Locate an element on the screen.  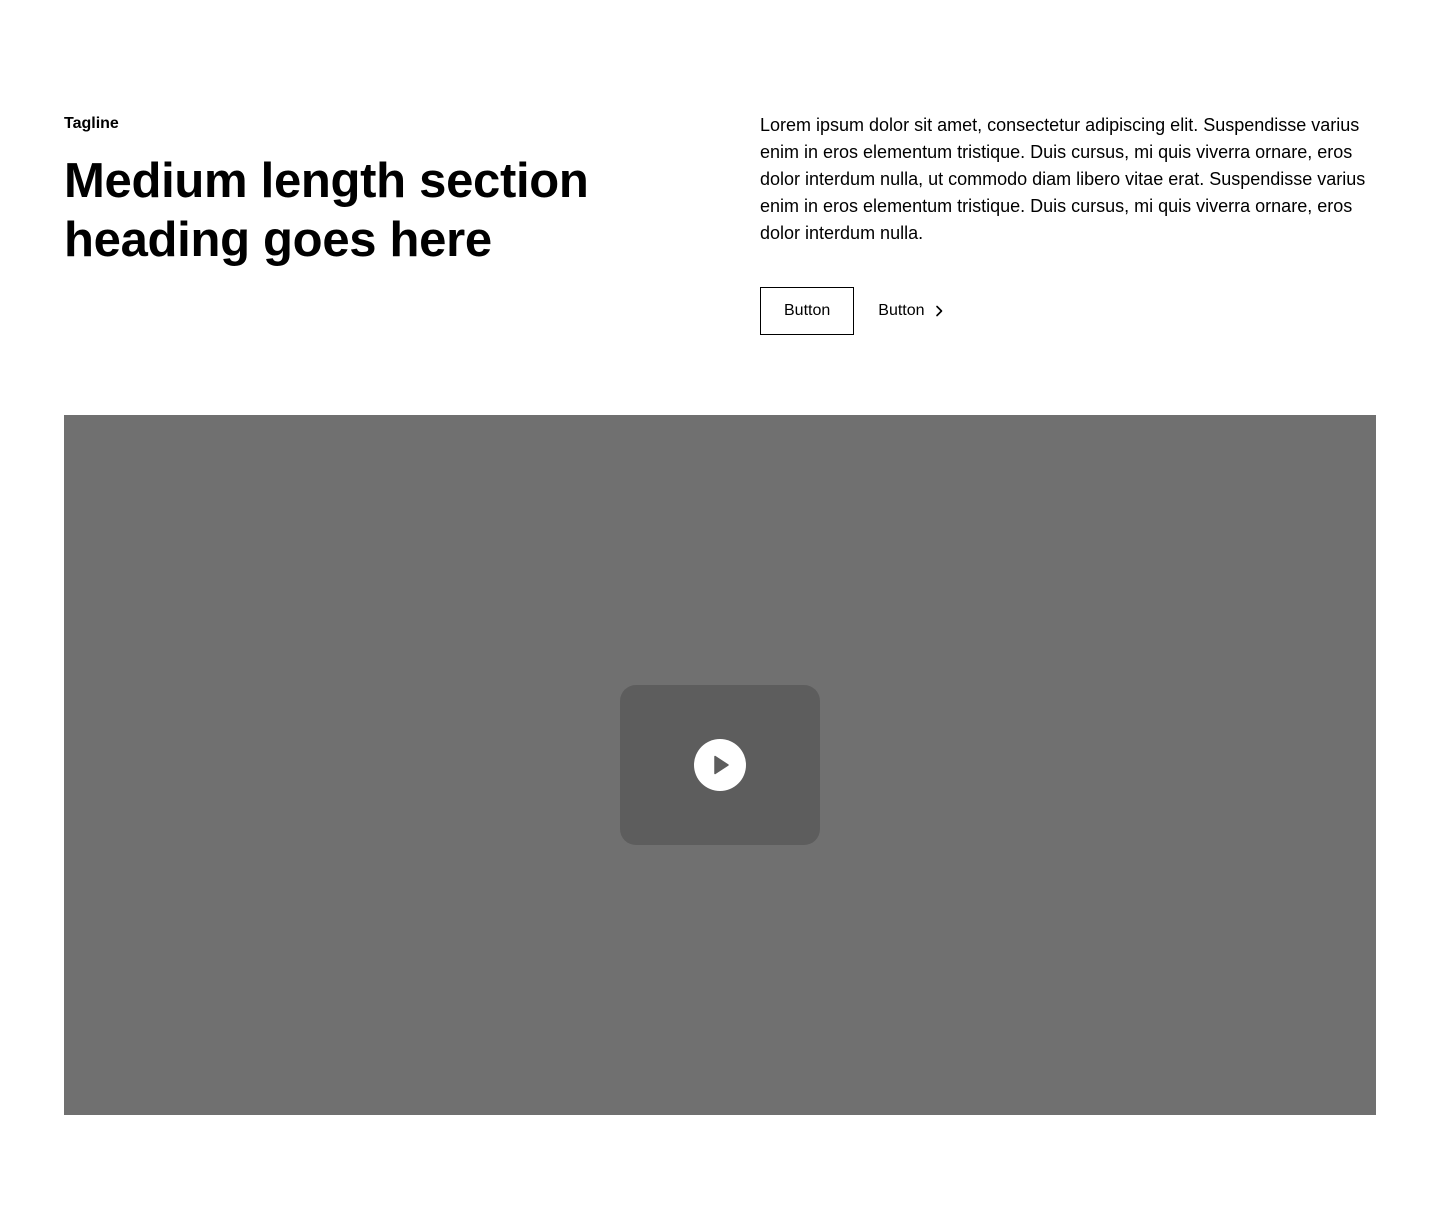
button-group: Button Button is located at coordinates (1068, 311).